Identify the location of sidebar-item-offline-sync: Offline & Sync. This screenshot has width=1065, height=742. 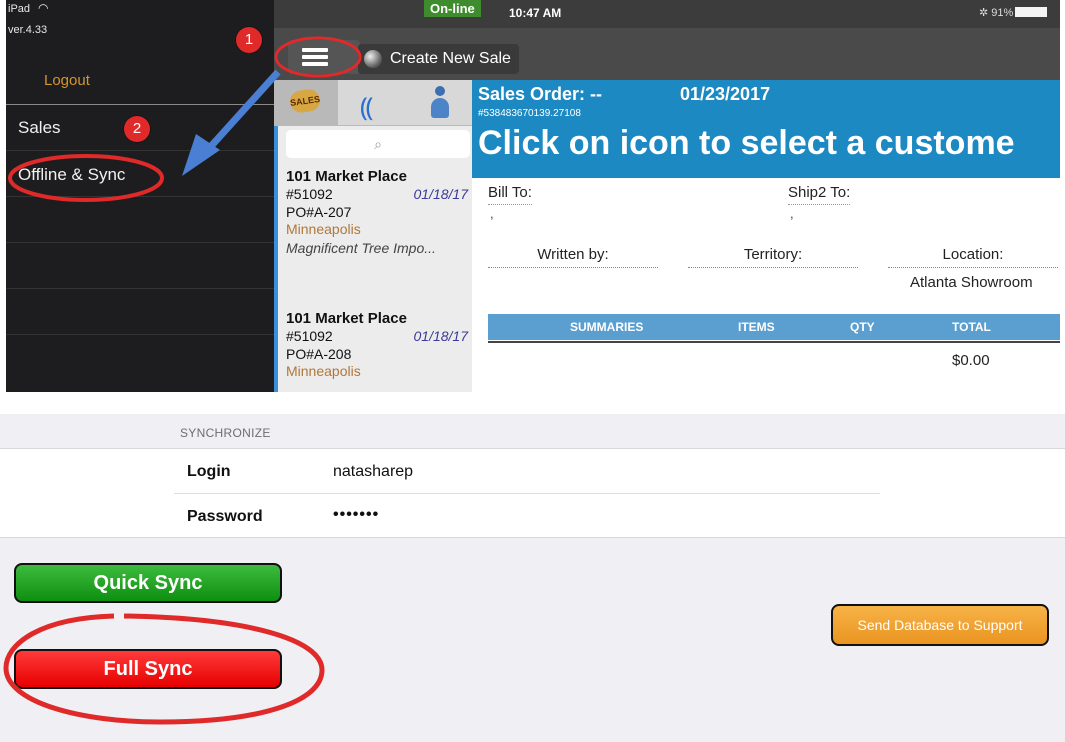
(71, 175).